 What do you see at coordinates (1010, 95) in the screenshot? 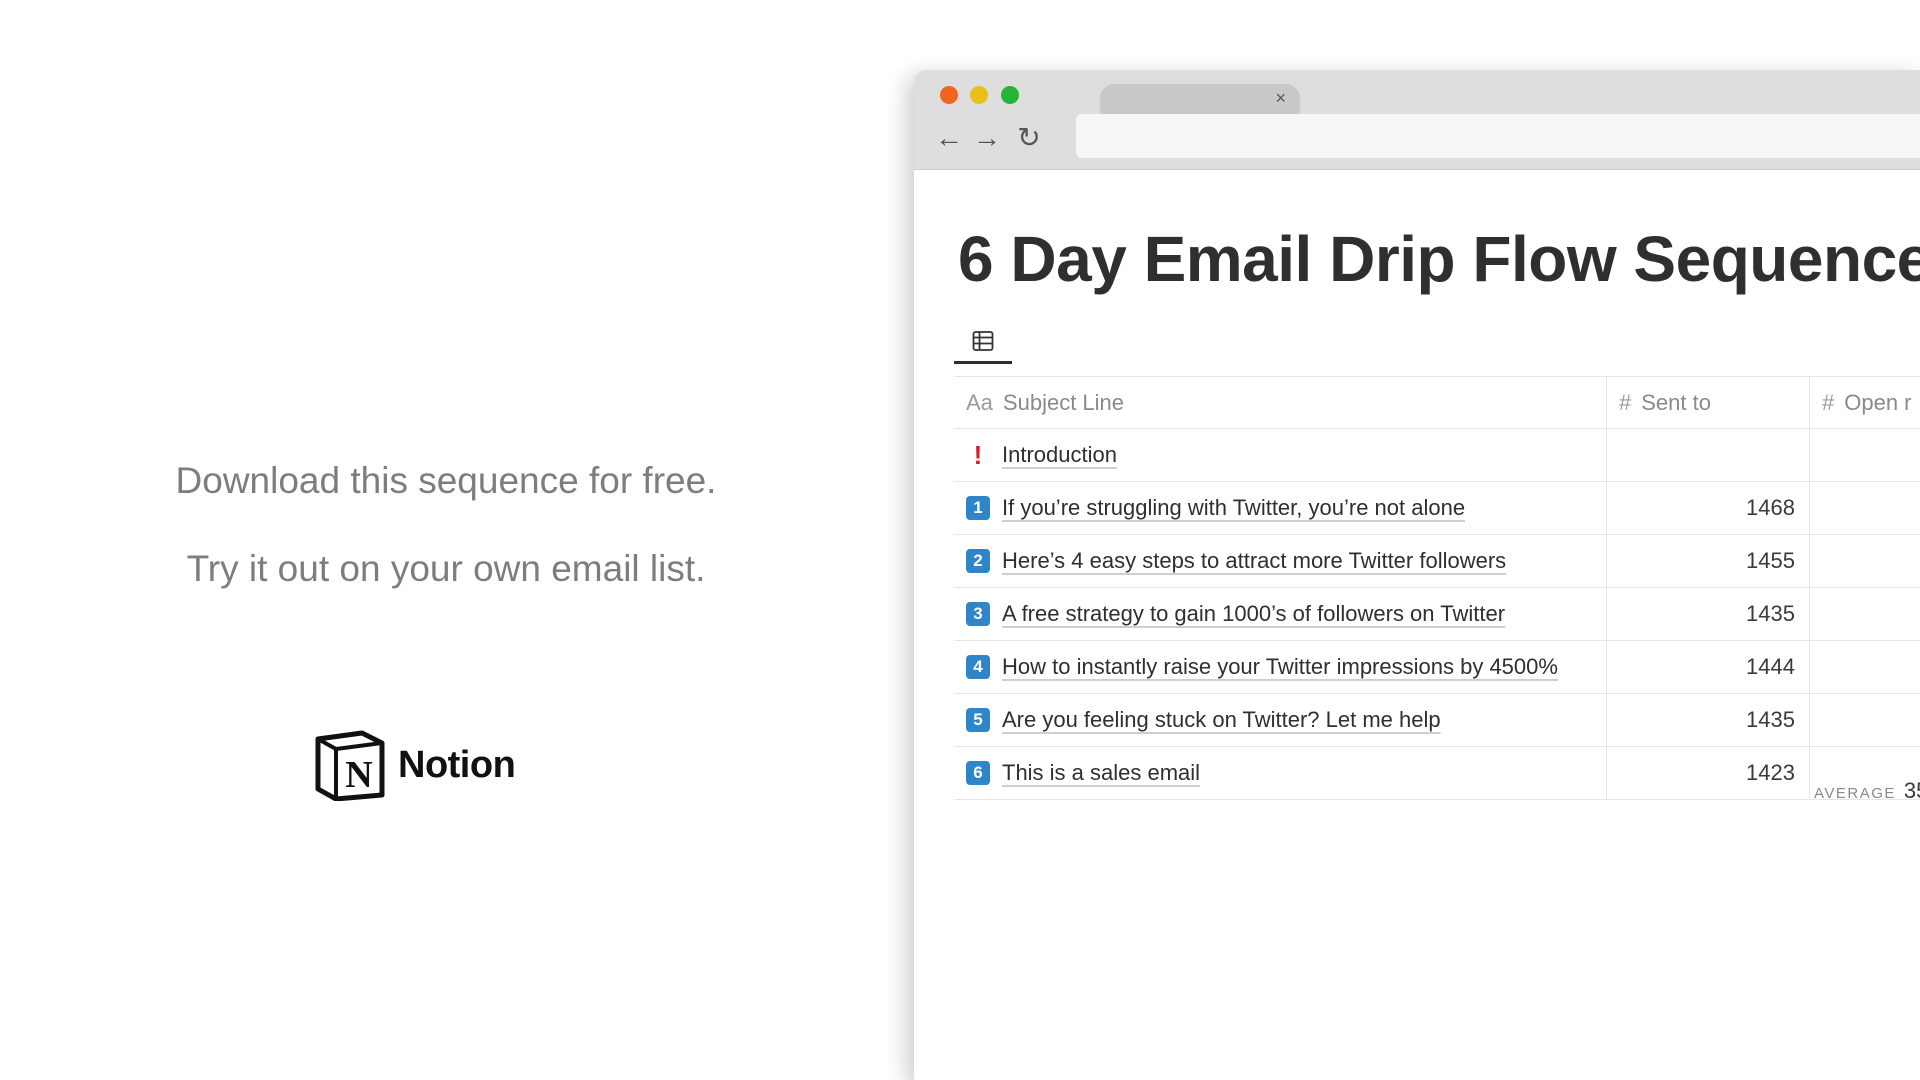
I see `maximize-window-button` at bounding box center [1010, 95].